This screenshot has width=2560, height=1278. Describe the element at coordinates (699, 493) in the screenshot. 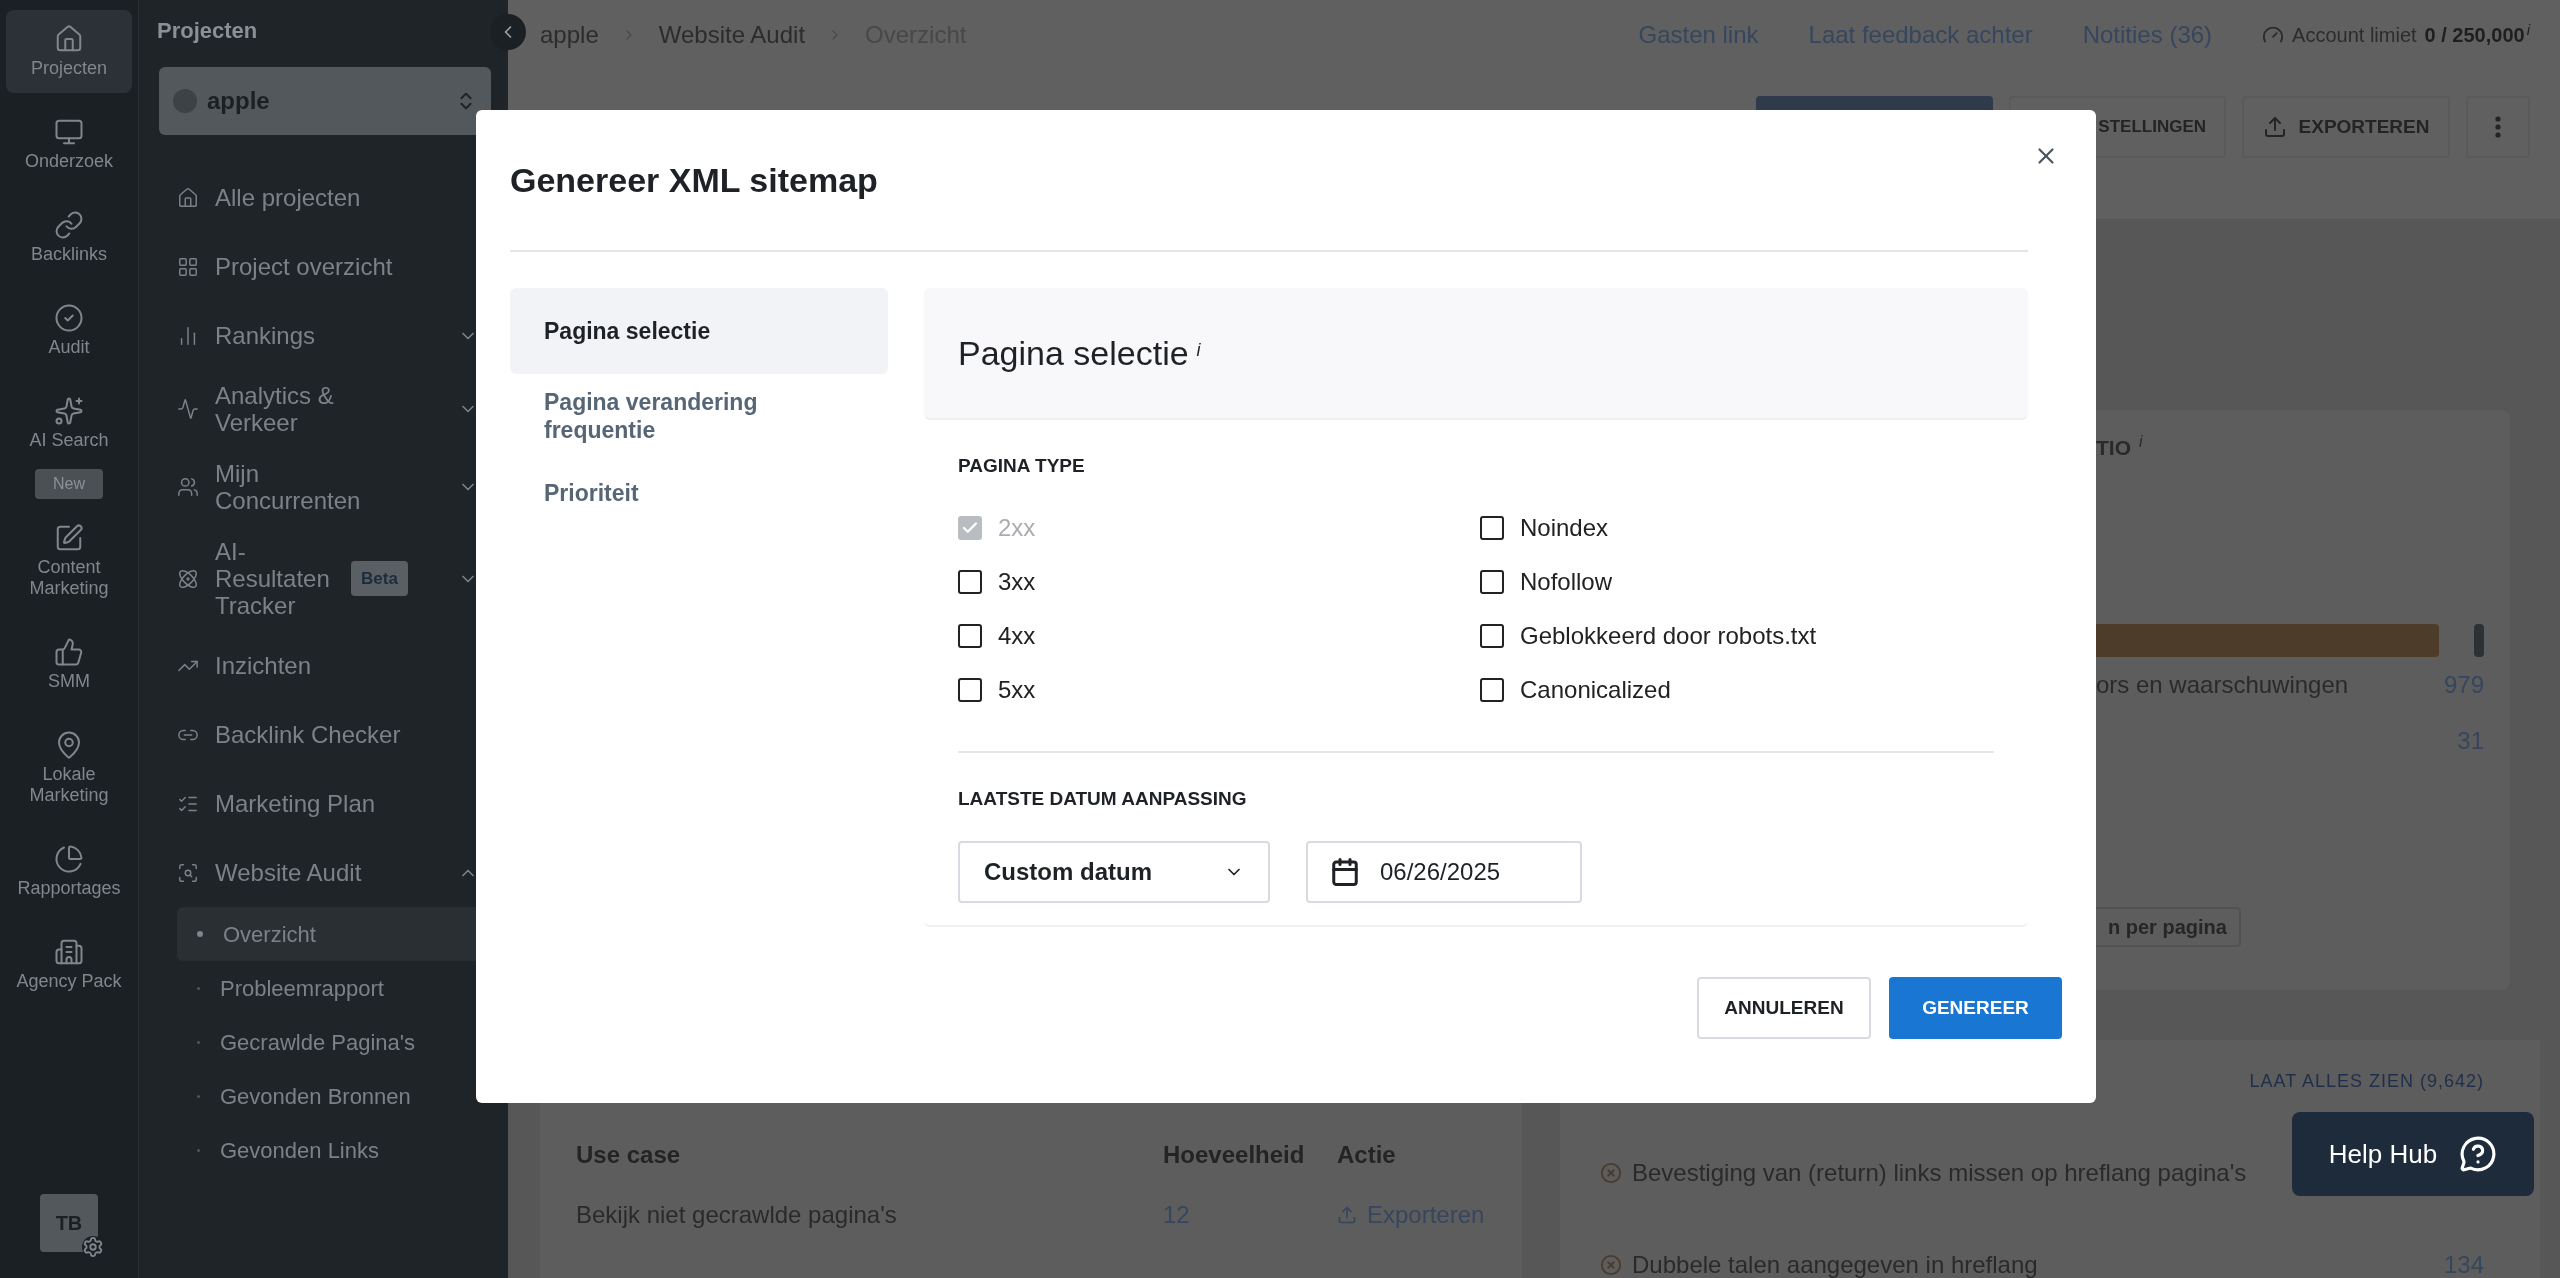

I see `dialog-tab: Prioriteit` at that location.